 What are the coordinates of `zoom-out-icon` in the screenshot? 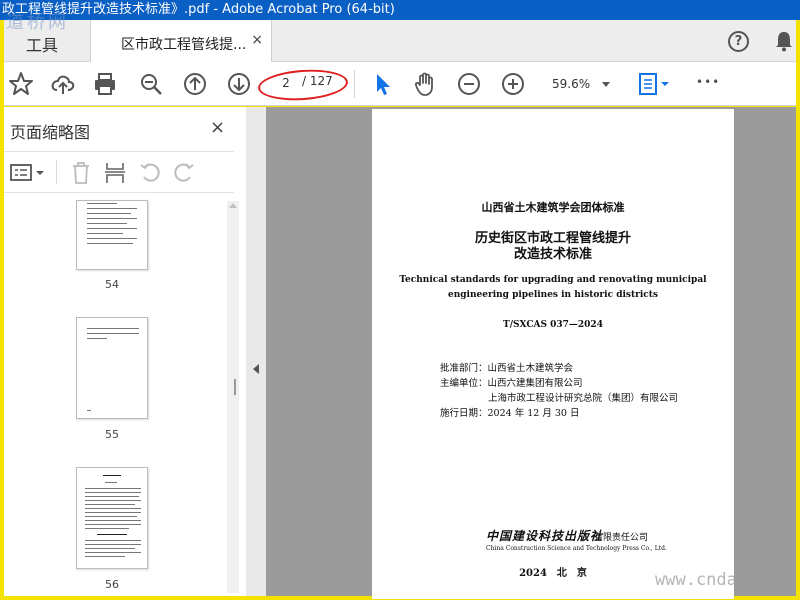 It's located at (469, 84).